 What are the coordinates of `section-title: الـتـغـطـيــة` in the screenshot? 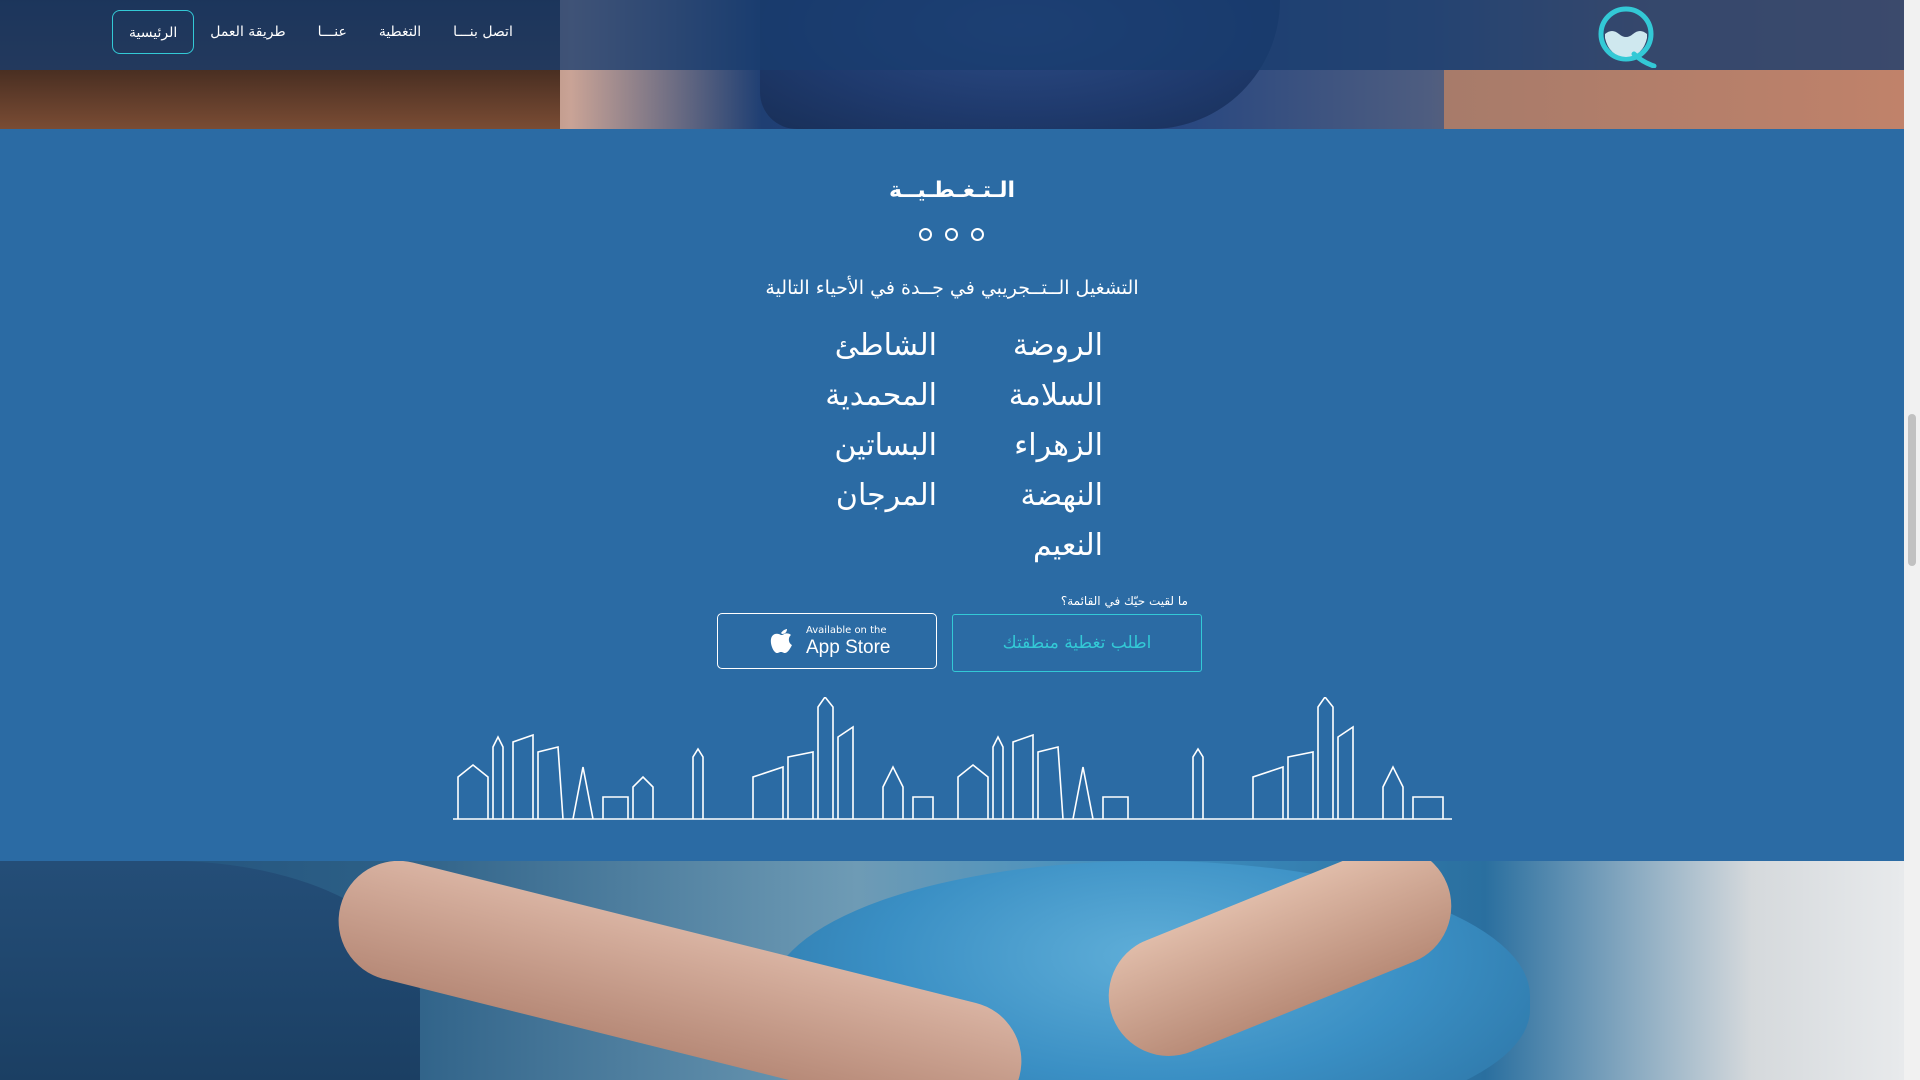 It's located at (952, 190).